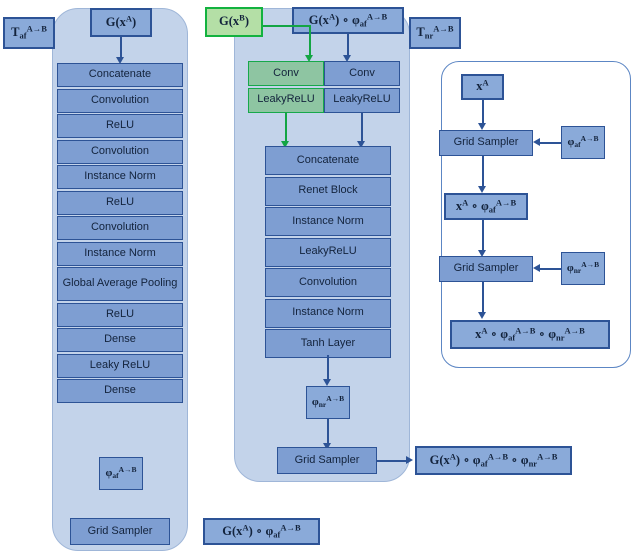  Describe the element at coordinates (120, 365) in the screenshot. I see `affine-layer-leaky-relu: Leaky ReLU` at that location.